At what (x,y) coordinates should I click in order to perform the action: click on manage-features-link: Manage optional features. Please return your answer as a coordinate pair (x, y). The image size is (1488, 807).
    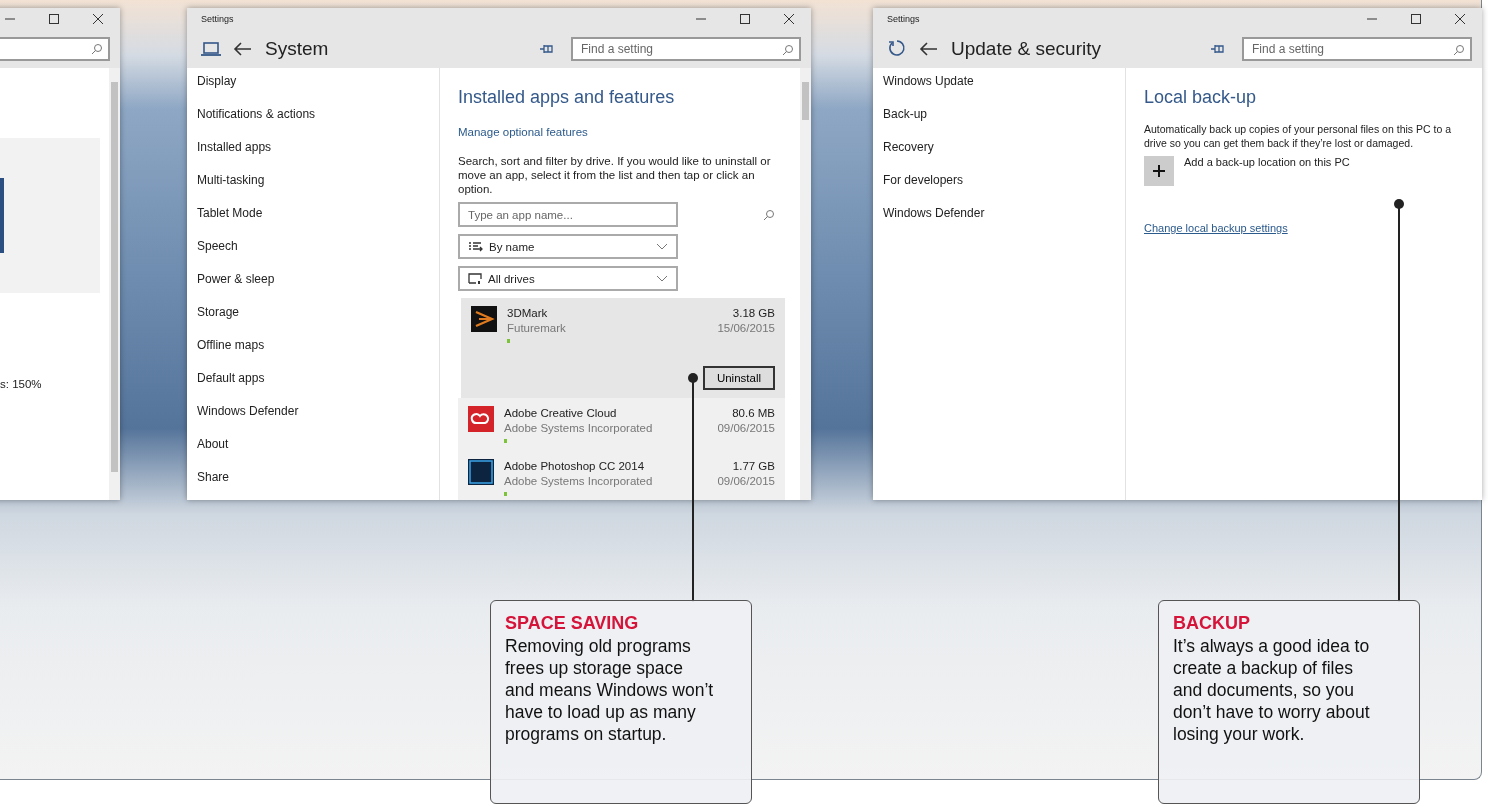
    Looking at the image, I should click on (523, 132).